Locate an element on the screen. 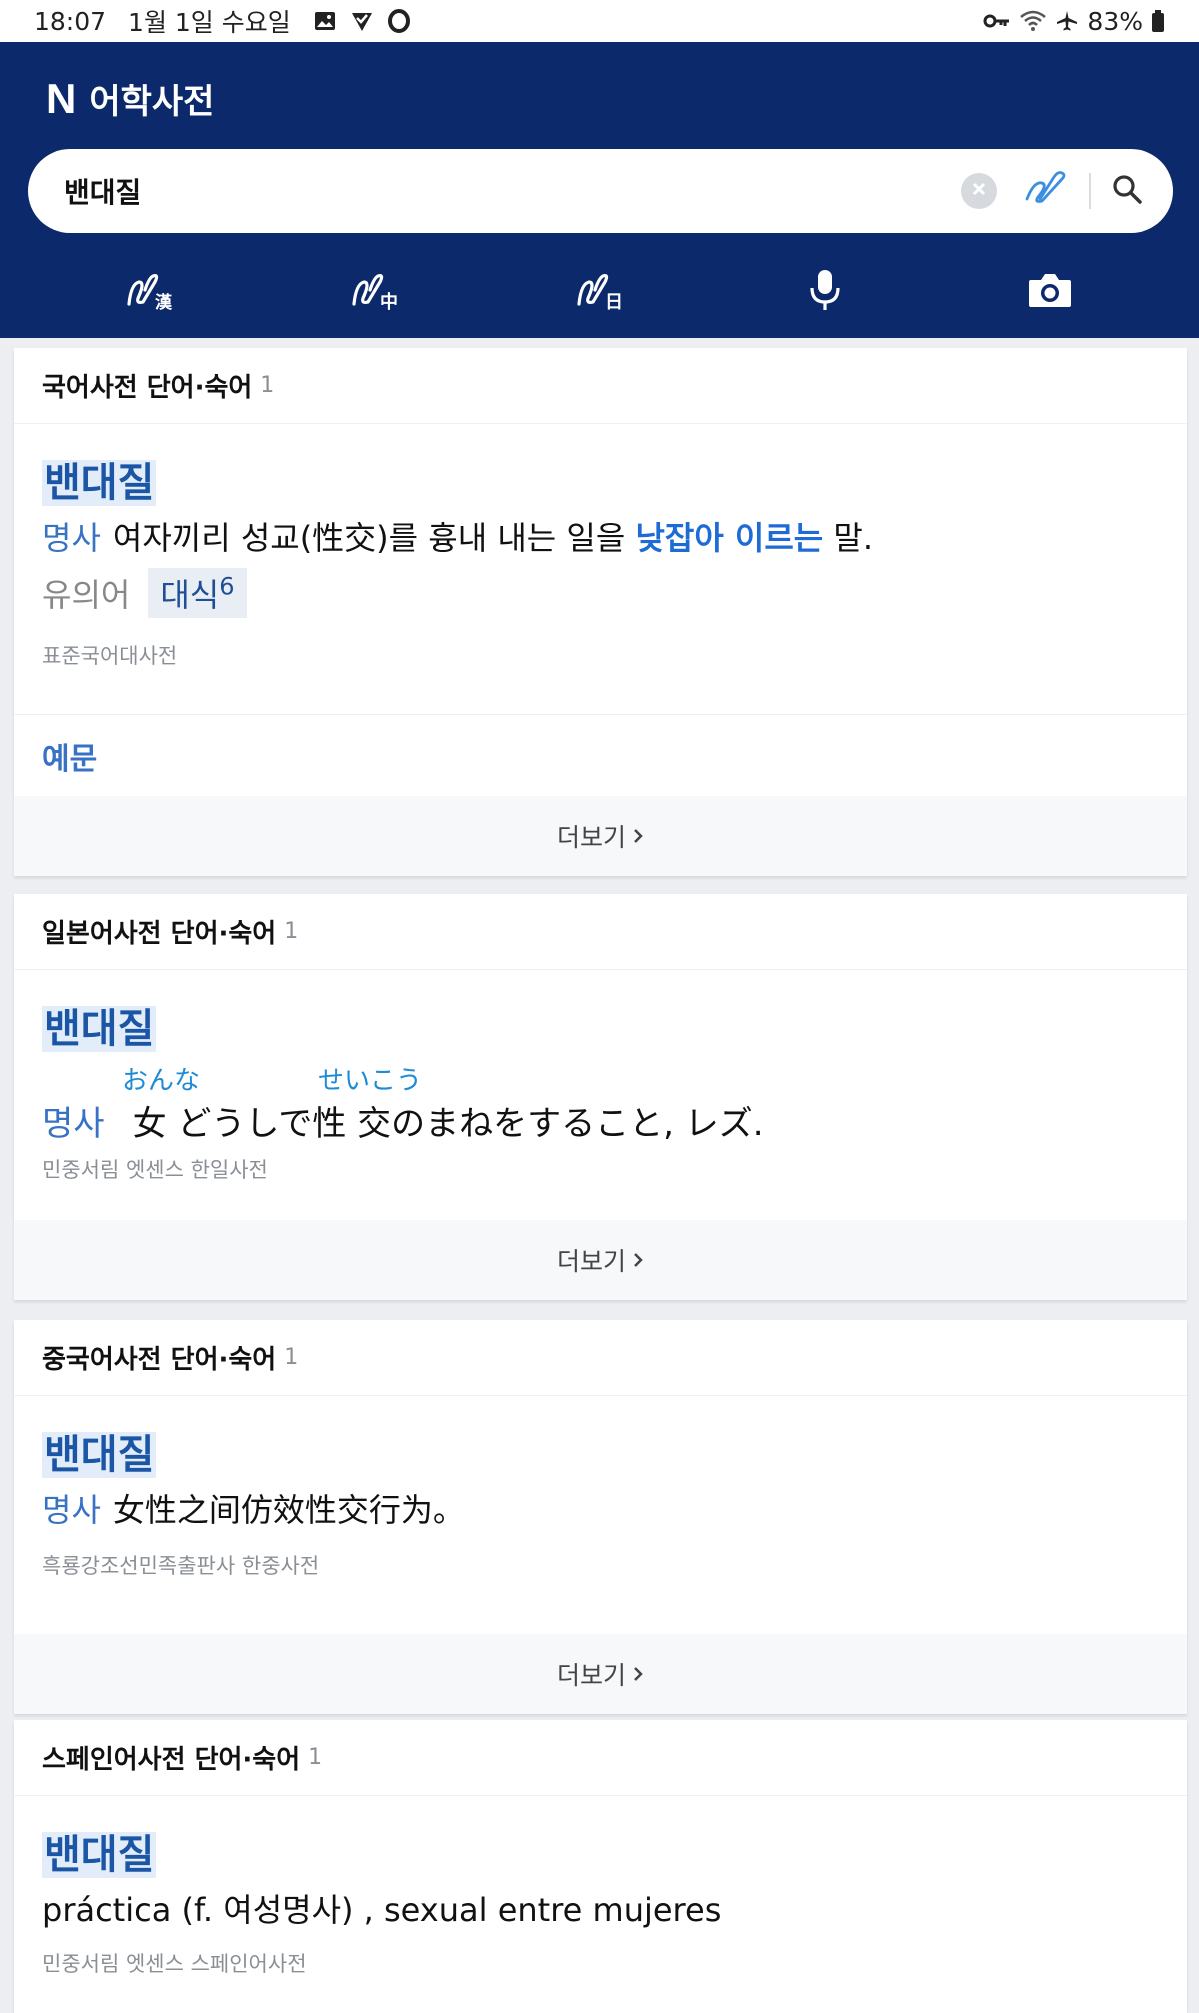 This screenshot has width=1199, height=2013. input-tools: 漢 中 日 is located at coordinates (599, 292).